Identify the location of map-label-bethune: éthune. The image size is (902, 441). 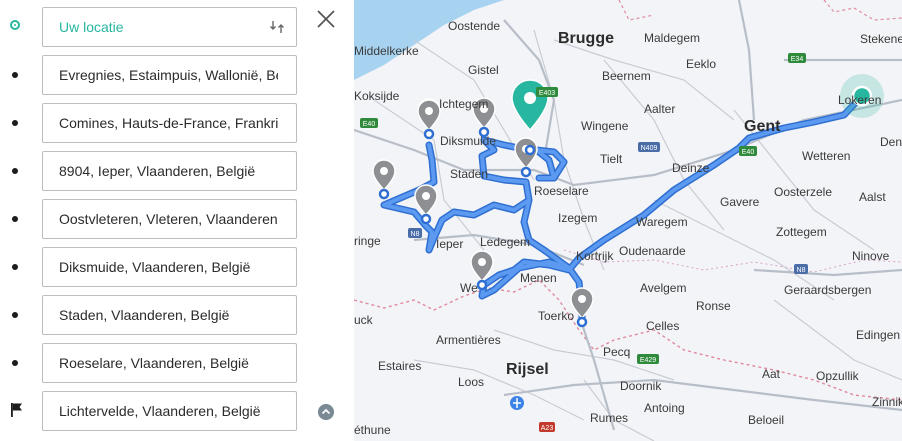
(372, 430).